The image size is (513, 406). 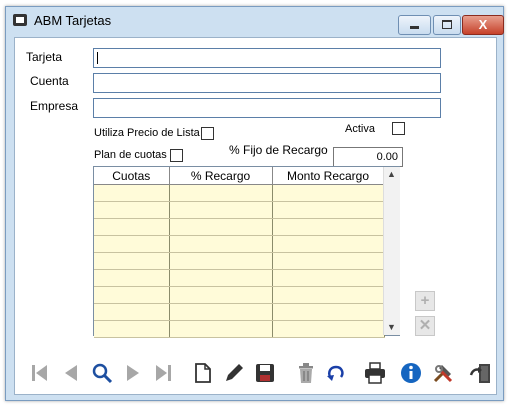 What do you see at coordinates (267, 83) in the screenshot?
I see `cuenta-input` at bounding box center [267, 83].